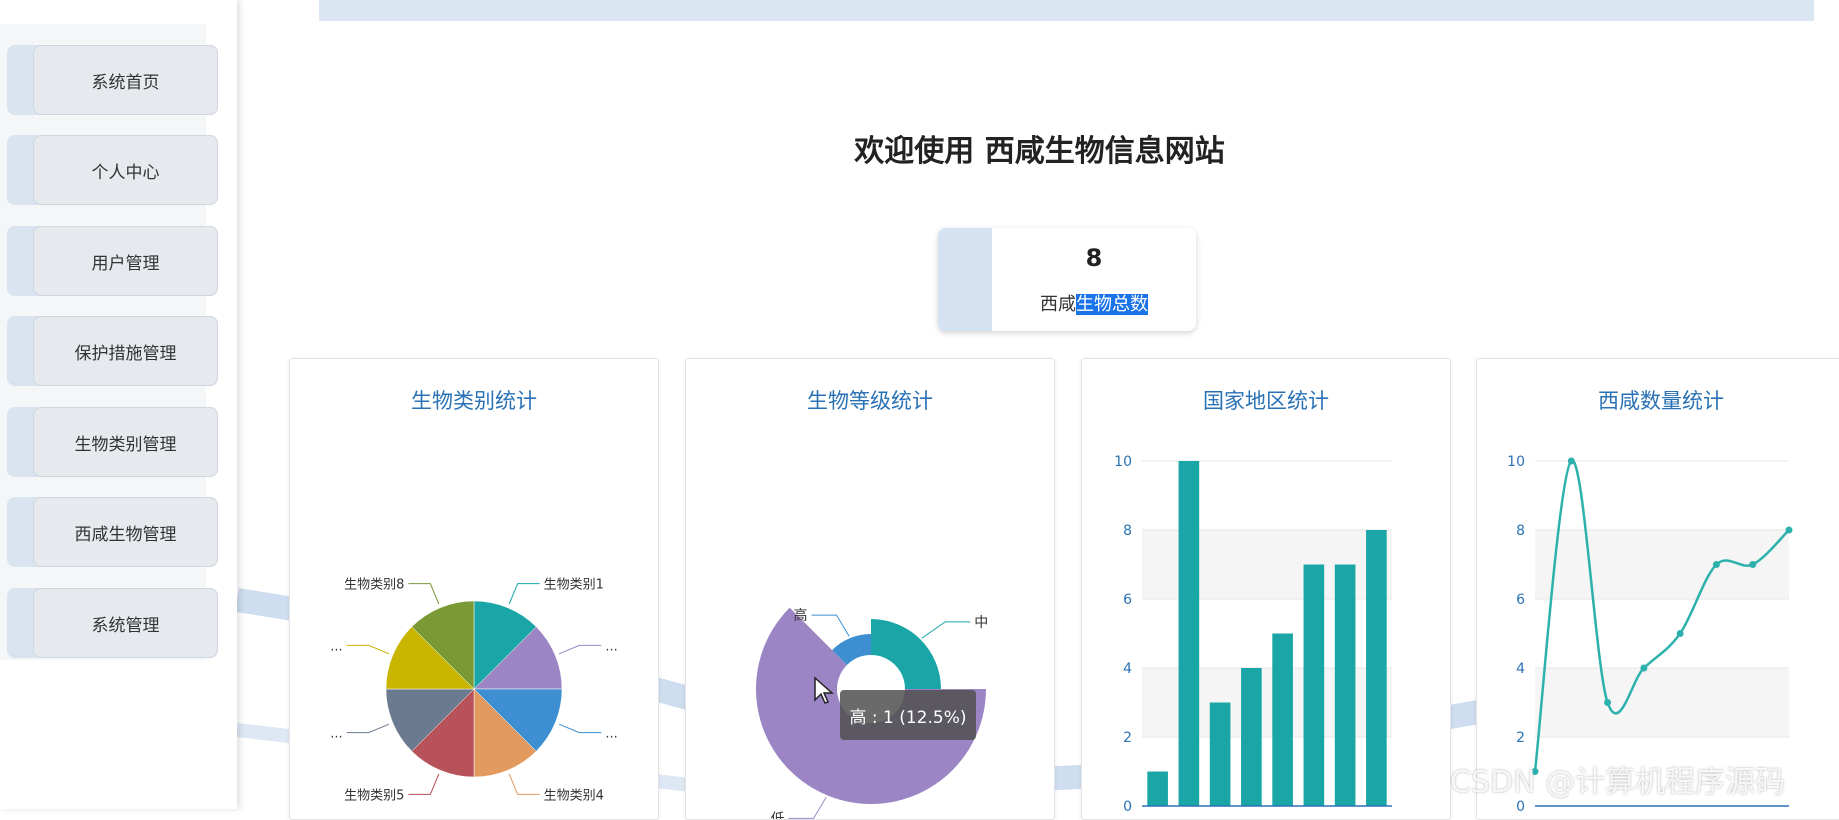 This screenshot has width=1839, height=820. What do you see at coordinates (1253, 634) in the screenshot?
I see `region-bar-chart: 0 2 4 6 8 10` at bounding box center [1253, 634].